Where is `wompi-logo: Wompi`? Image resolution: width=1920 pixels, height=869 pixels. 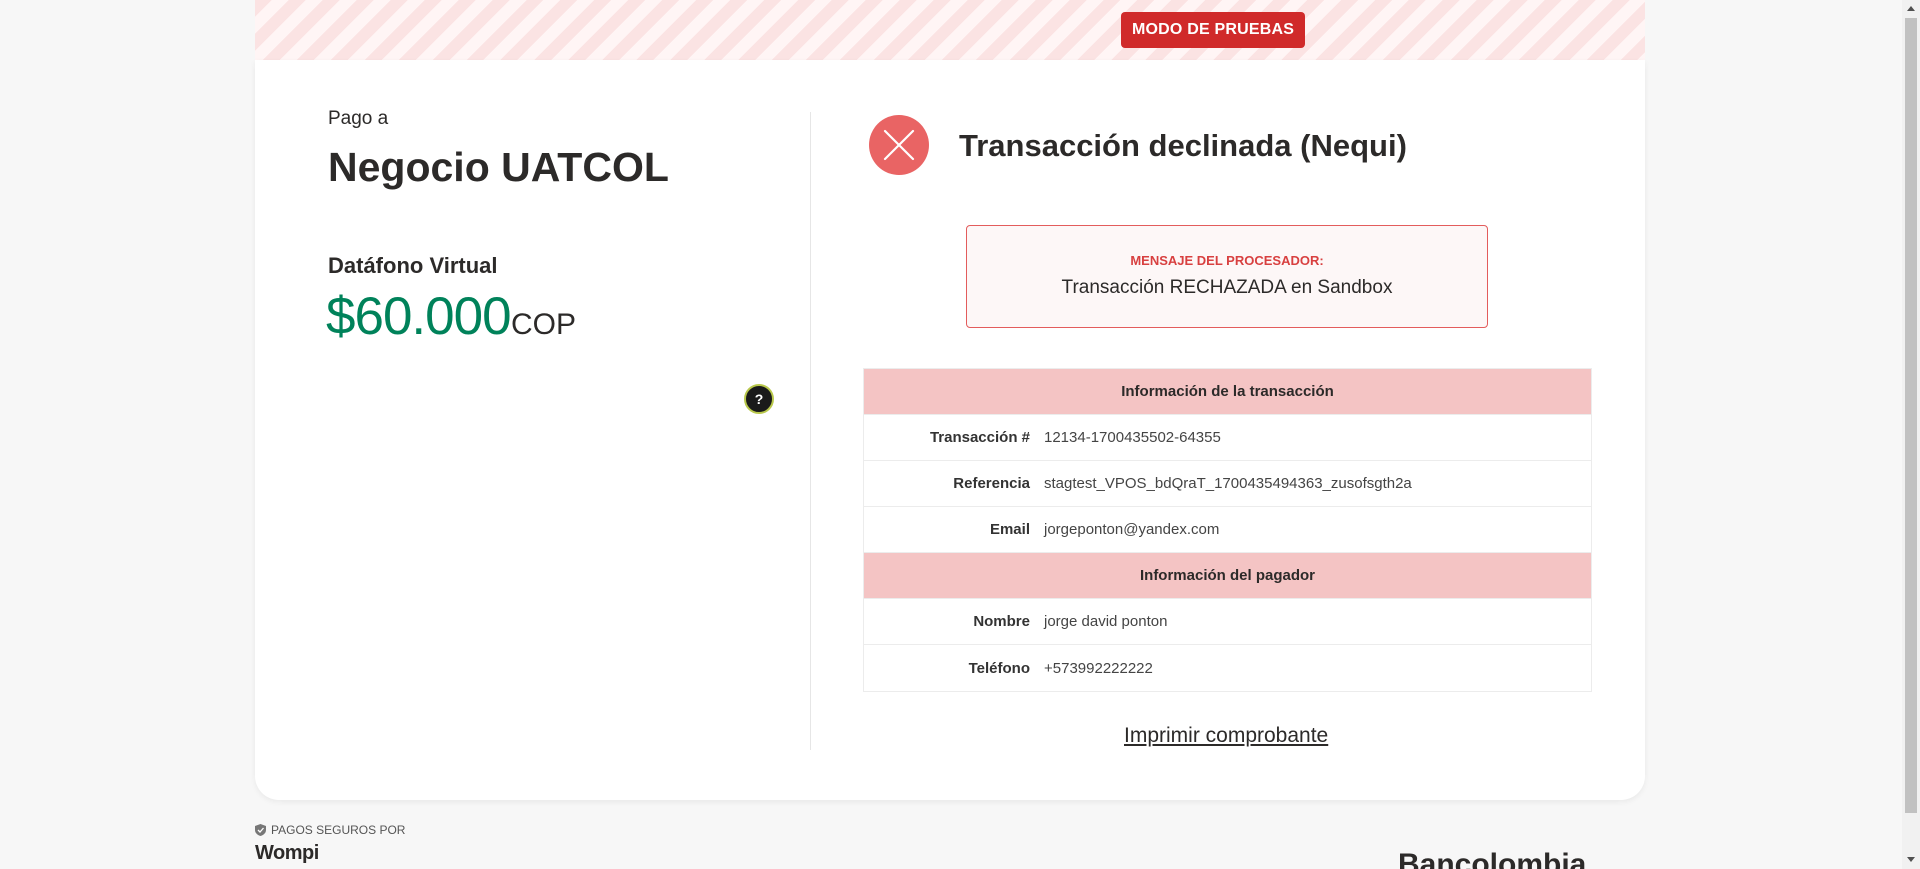 wompi-logo: Wompi is located at coordinates (287, 853).